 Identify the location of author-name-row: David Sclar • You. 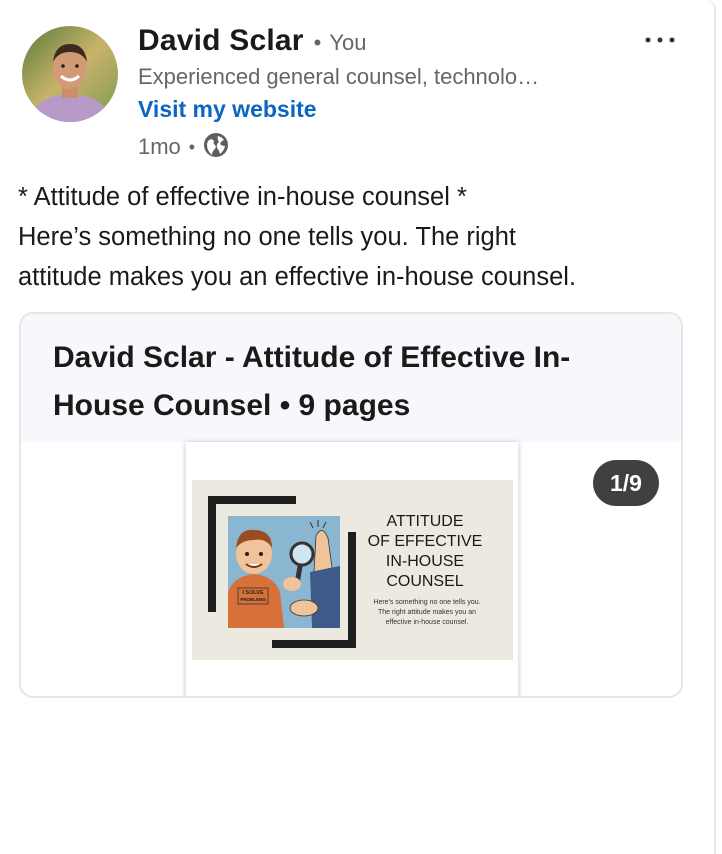
(378, 44).